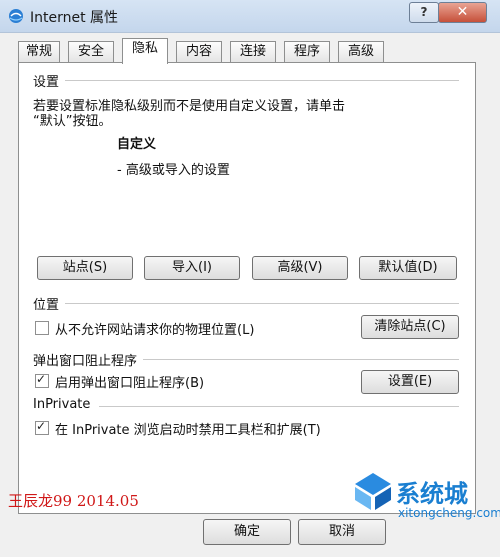  Describe the element at coordinates (16, 16) in the screenshot. I see `internet-explorer-icon` at that location.